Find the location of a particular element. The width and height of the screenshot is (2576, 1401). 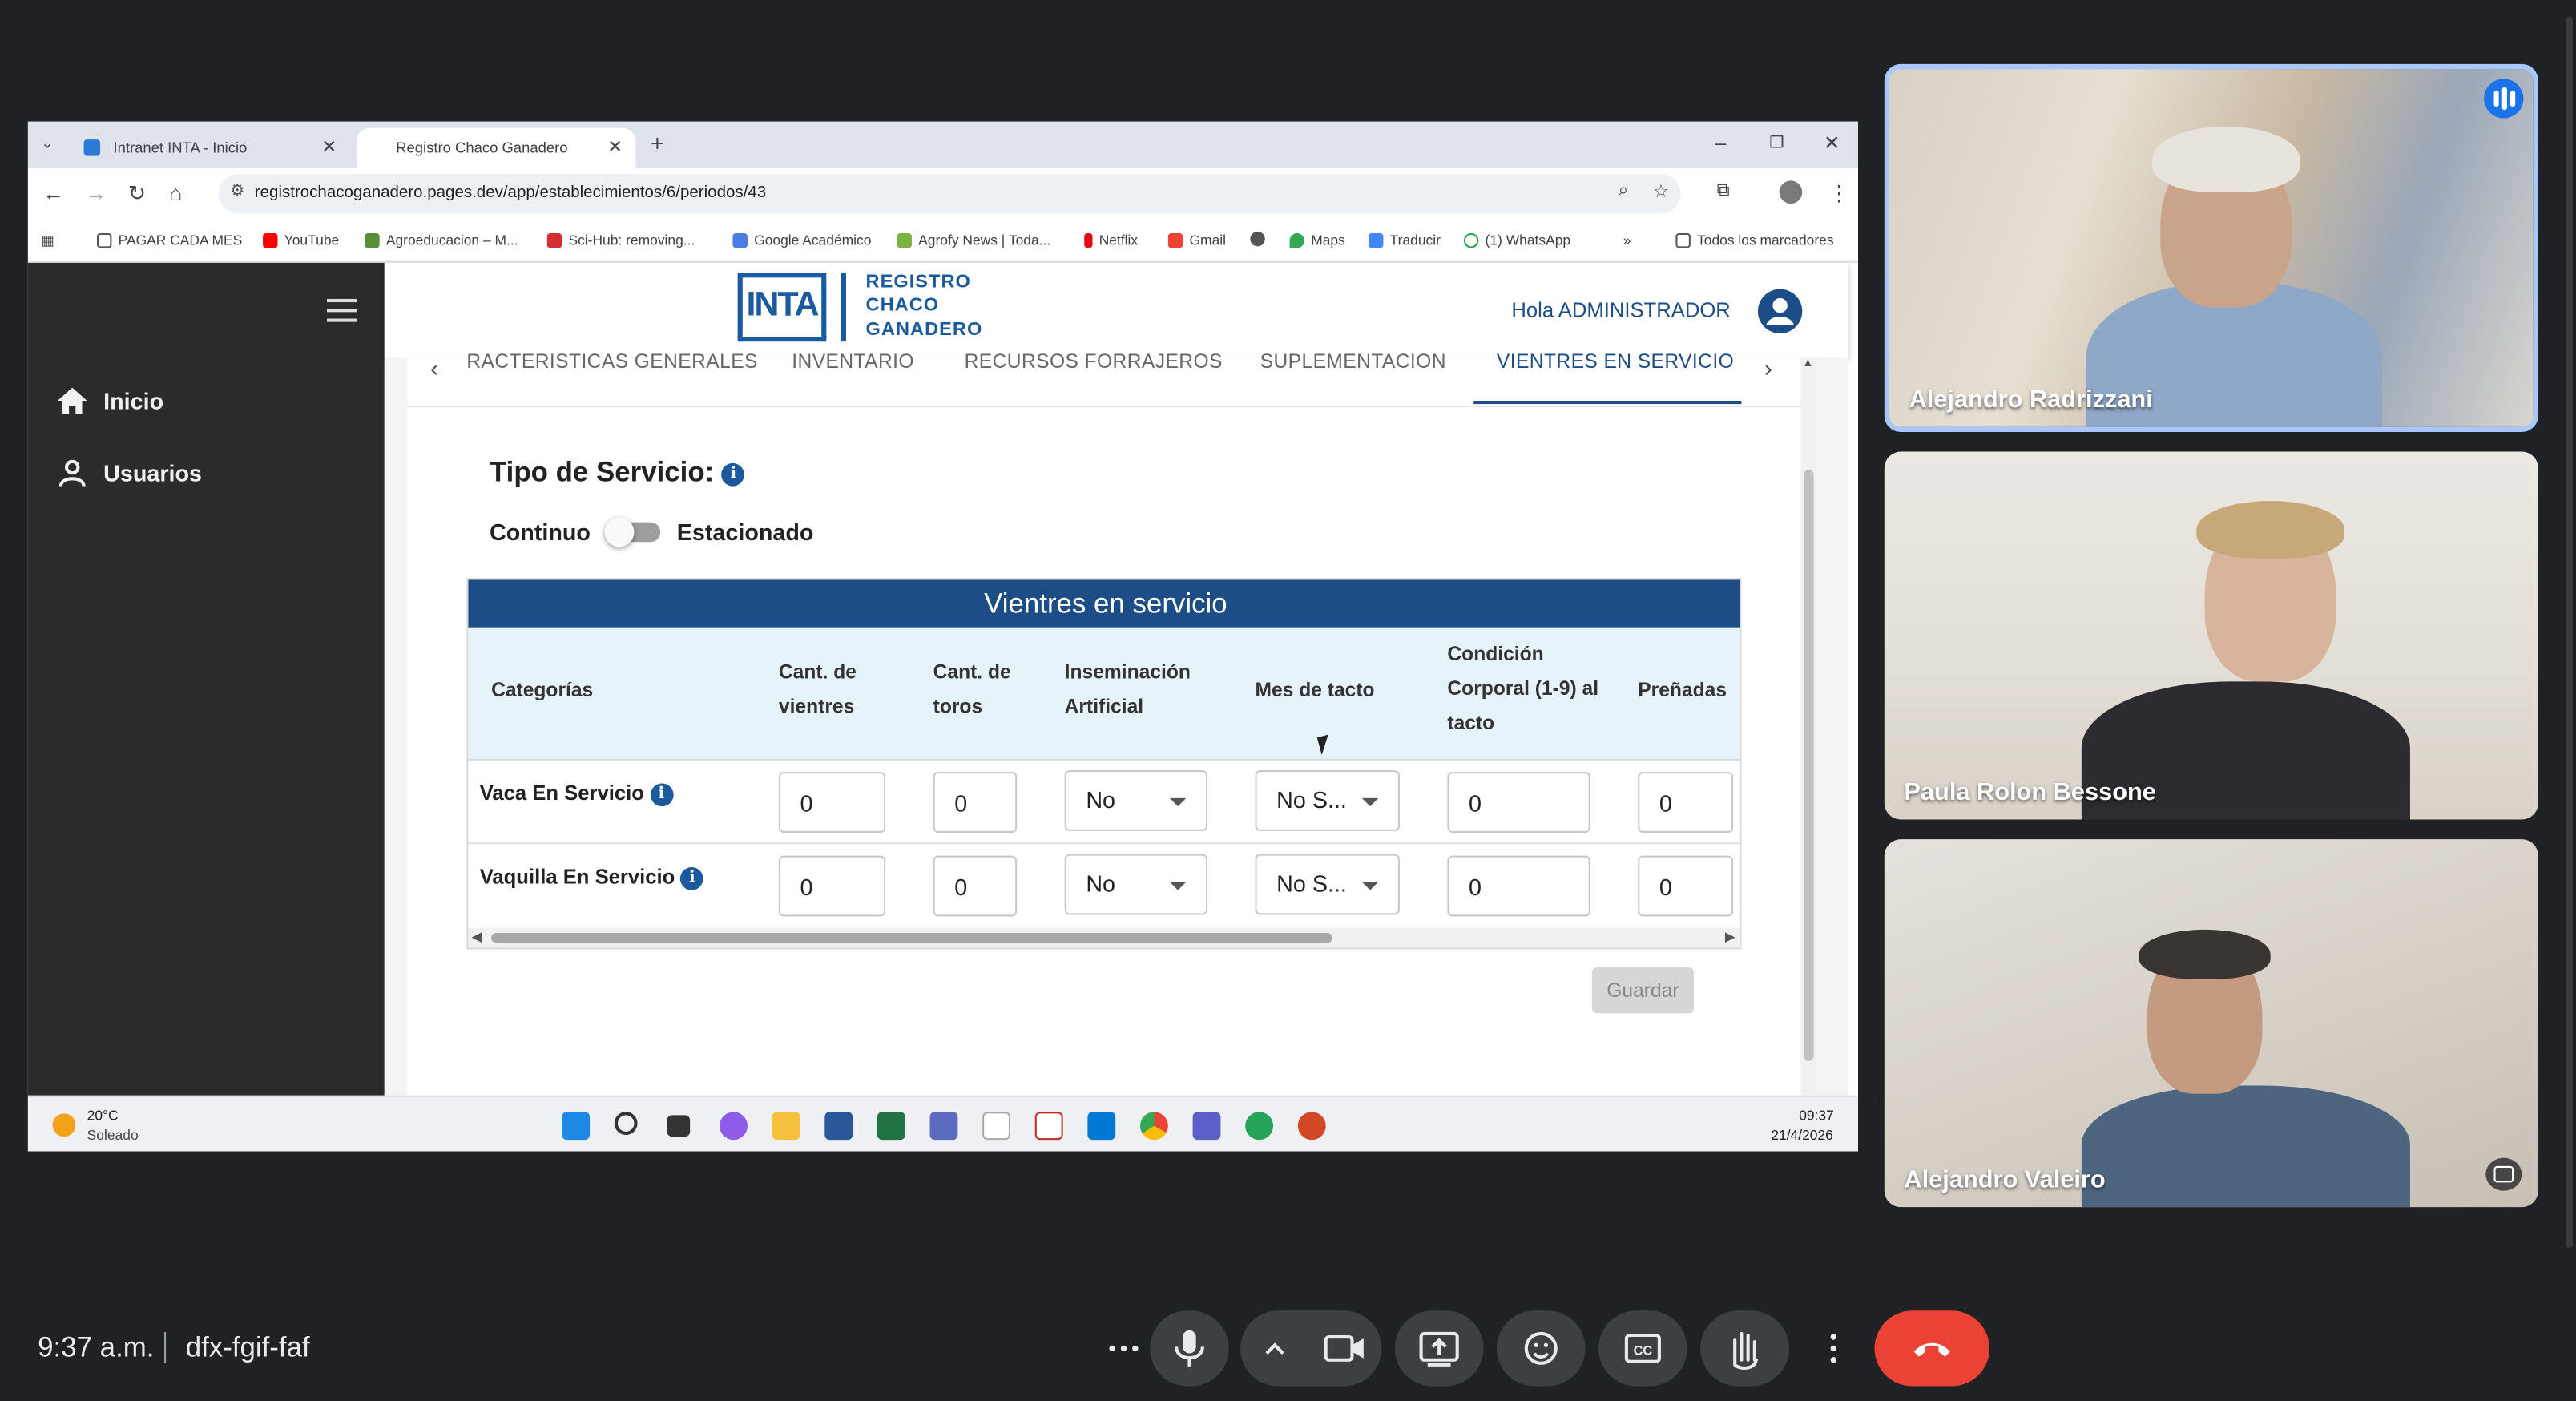

tab-list-icon: ⌄ is located at coordinates (47, 144).